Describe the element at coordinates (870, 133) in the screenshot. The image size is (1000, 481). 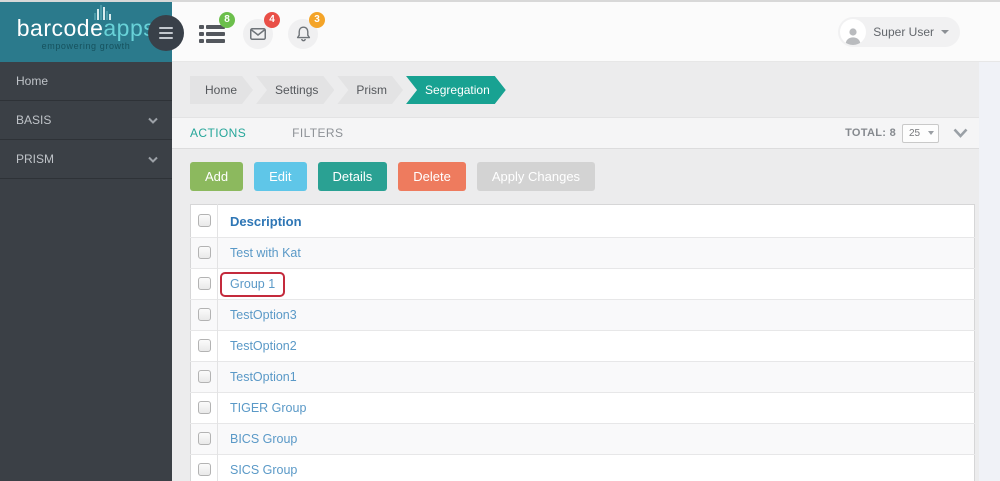
I see `total-count-label: TOTAL: 8` at that location.